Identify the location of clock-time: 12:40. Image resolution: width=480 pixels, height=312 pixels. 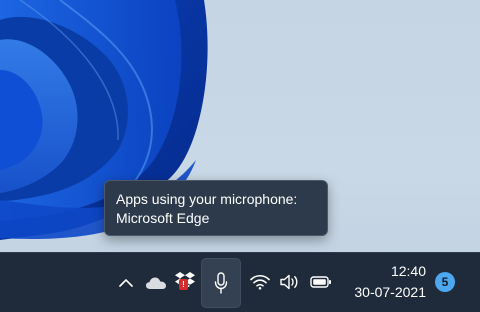
(408, 271).